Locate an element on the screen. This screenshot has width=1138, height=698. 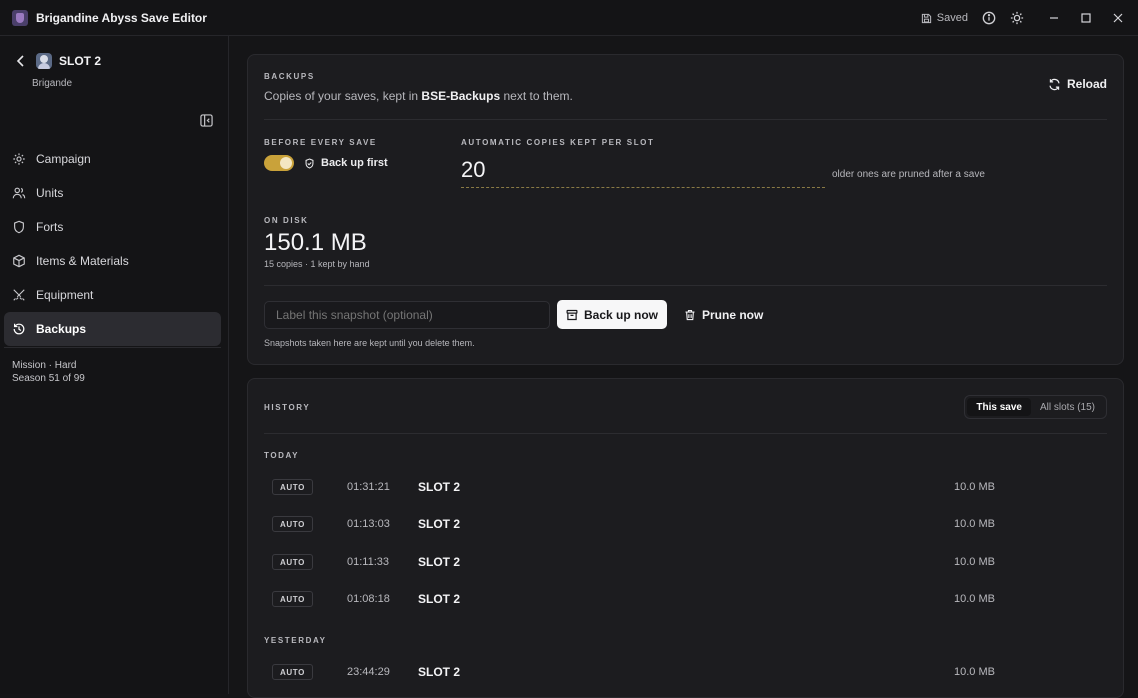
history-scope-toggle: This save All slots (15) is located at coordinates (1035, 407).